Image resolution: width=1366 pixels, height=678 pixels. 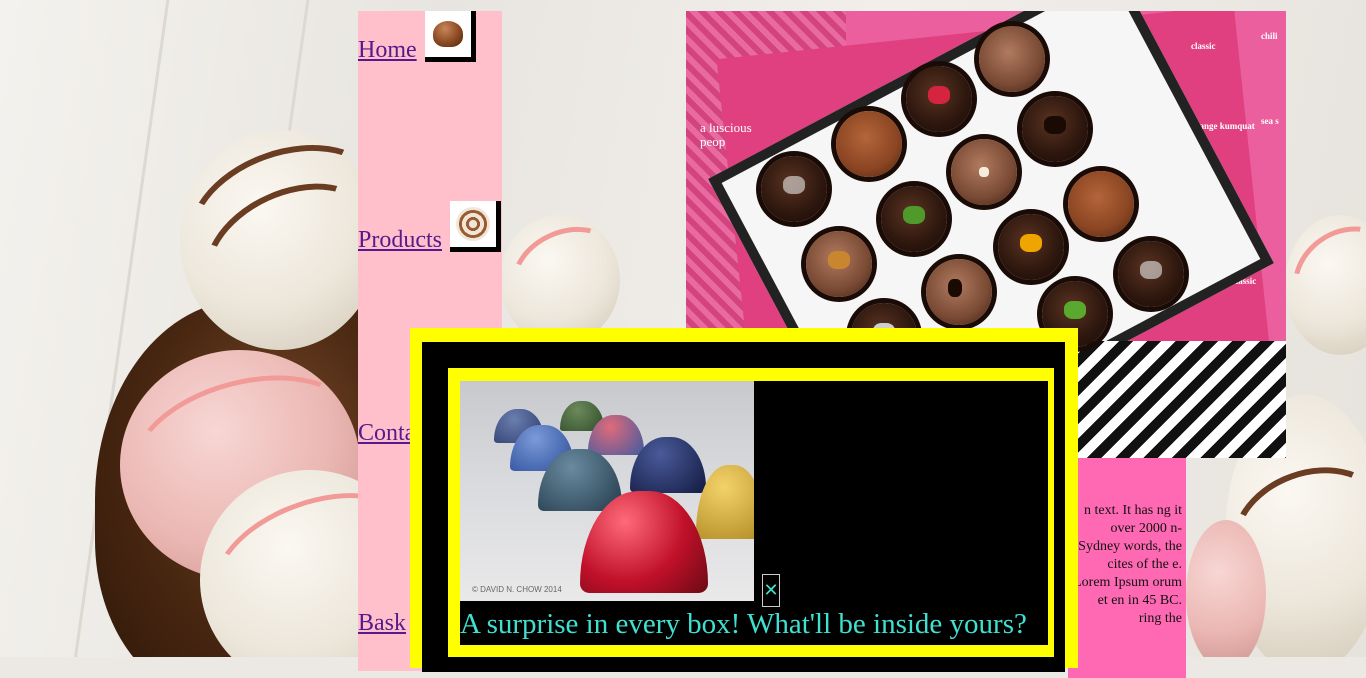 I want to click on bonbon-domes-photo: © DAVID N. CHOW 2014, so click(x=607, y=491).